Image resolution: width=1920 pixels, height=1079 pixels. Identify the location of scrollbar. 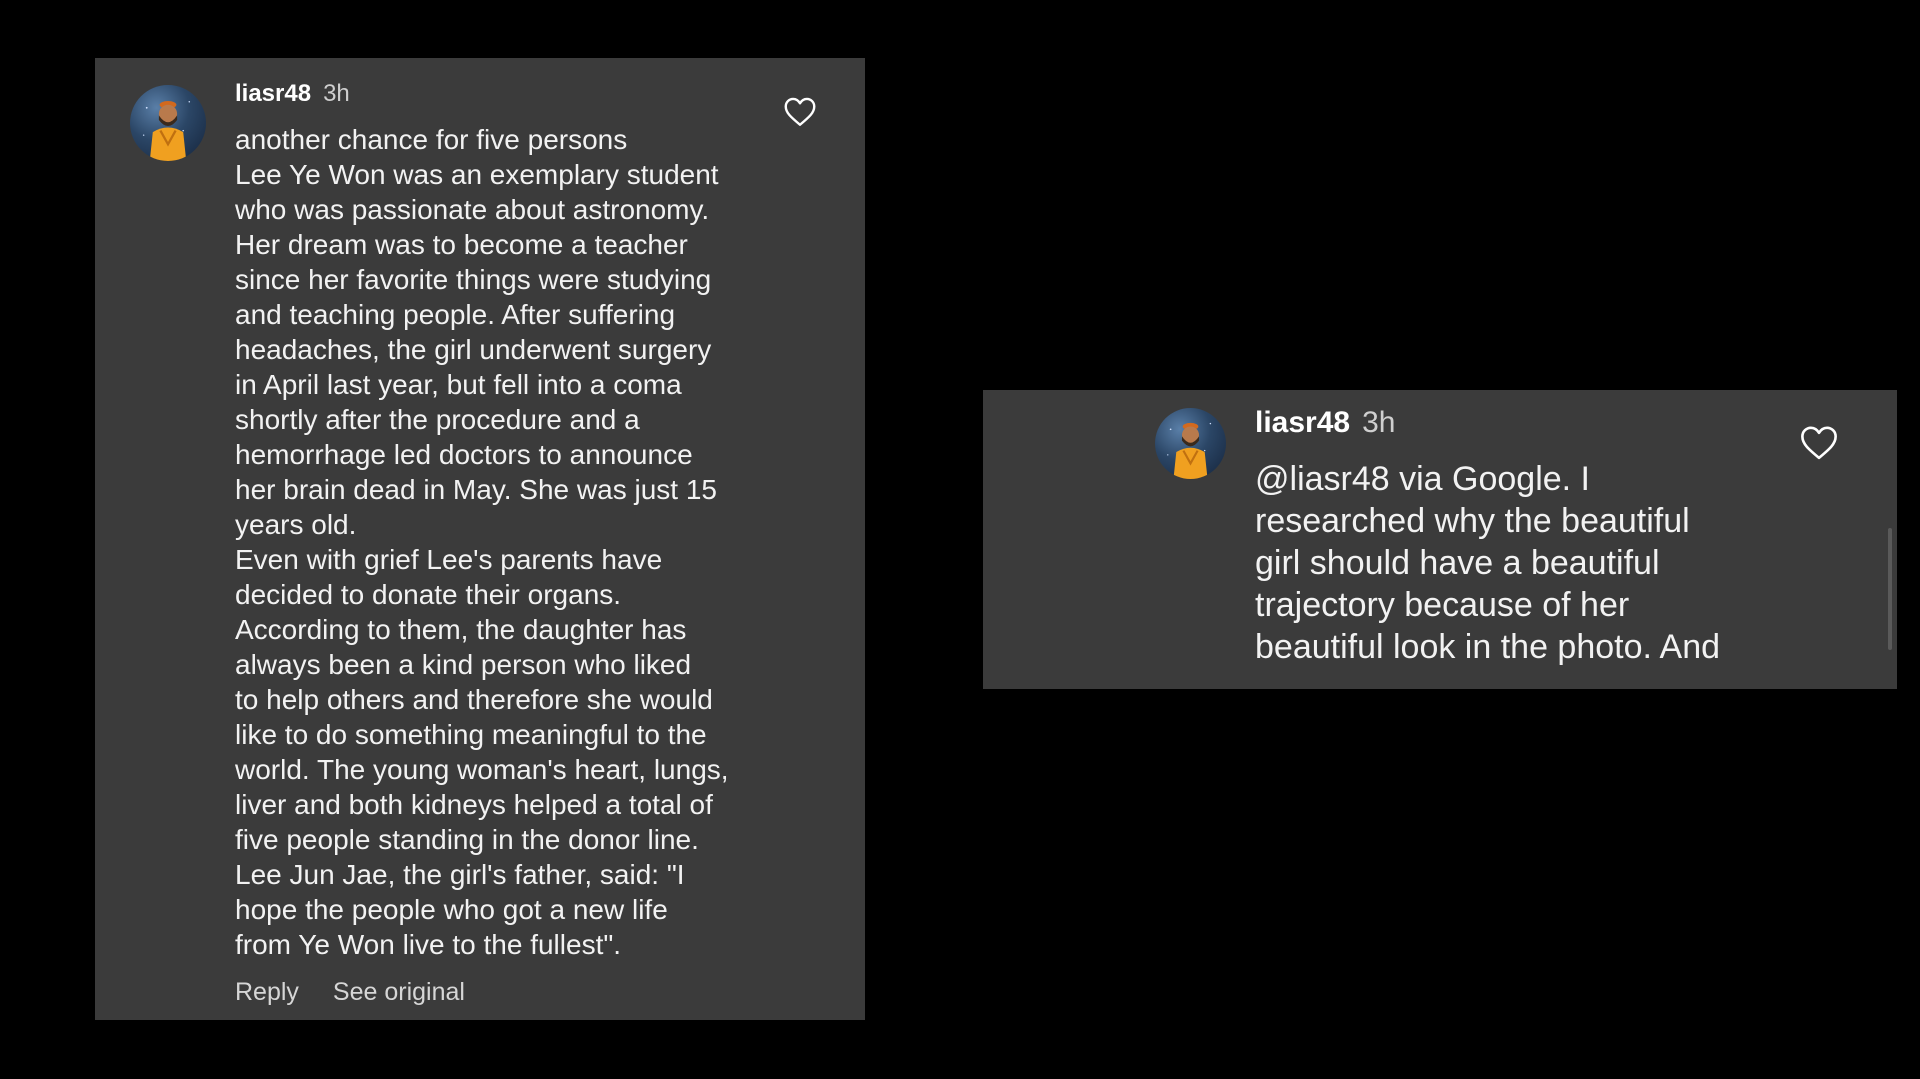
(1890, 589).